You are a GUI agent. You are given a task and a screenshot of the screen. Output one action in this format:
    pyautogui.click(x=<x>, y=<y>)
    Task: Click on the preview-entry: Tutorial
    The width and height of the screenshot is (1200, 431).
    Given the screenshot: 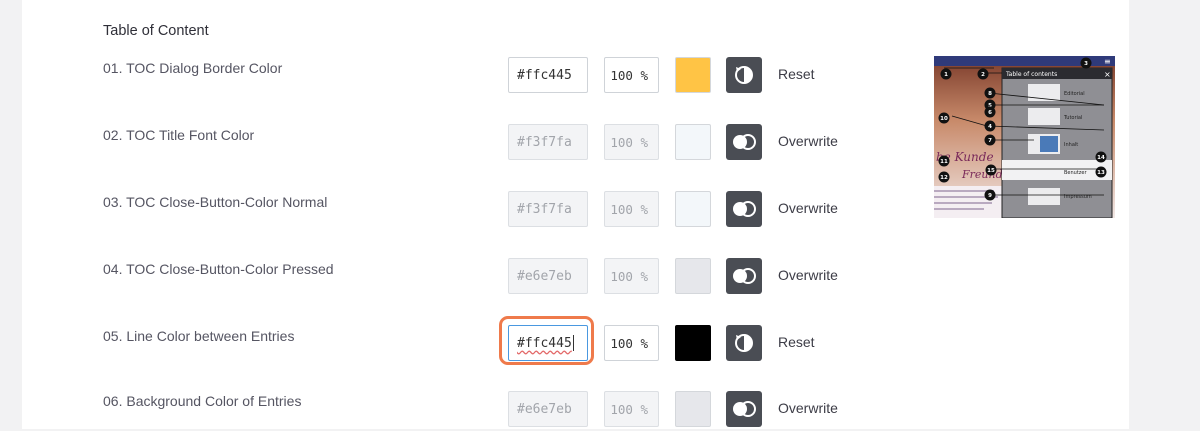 What is the action you would take?
    pyautogui.click(x=1072, y=118)
    